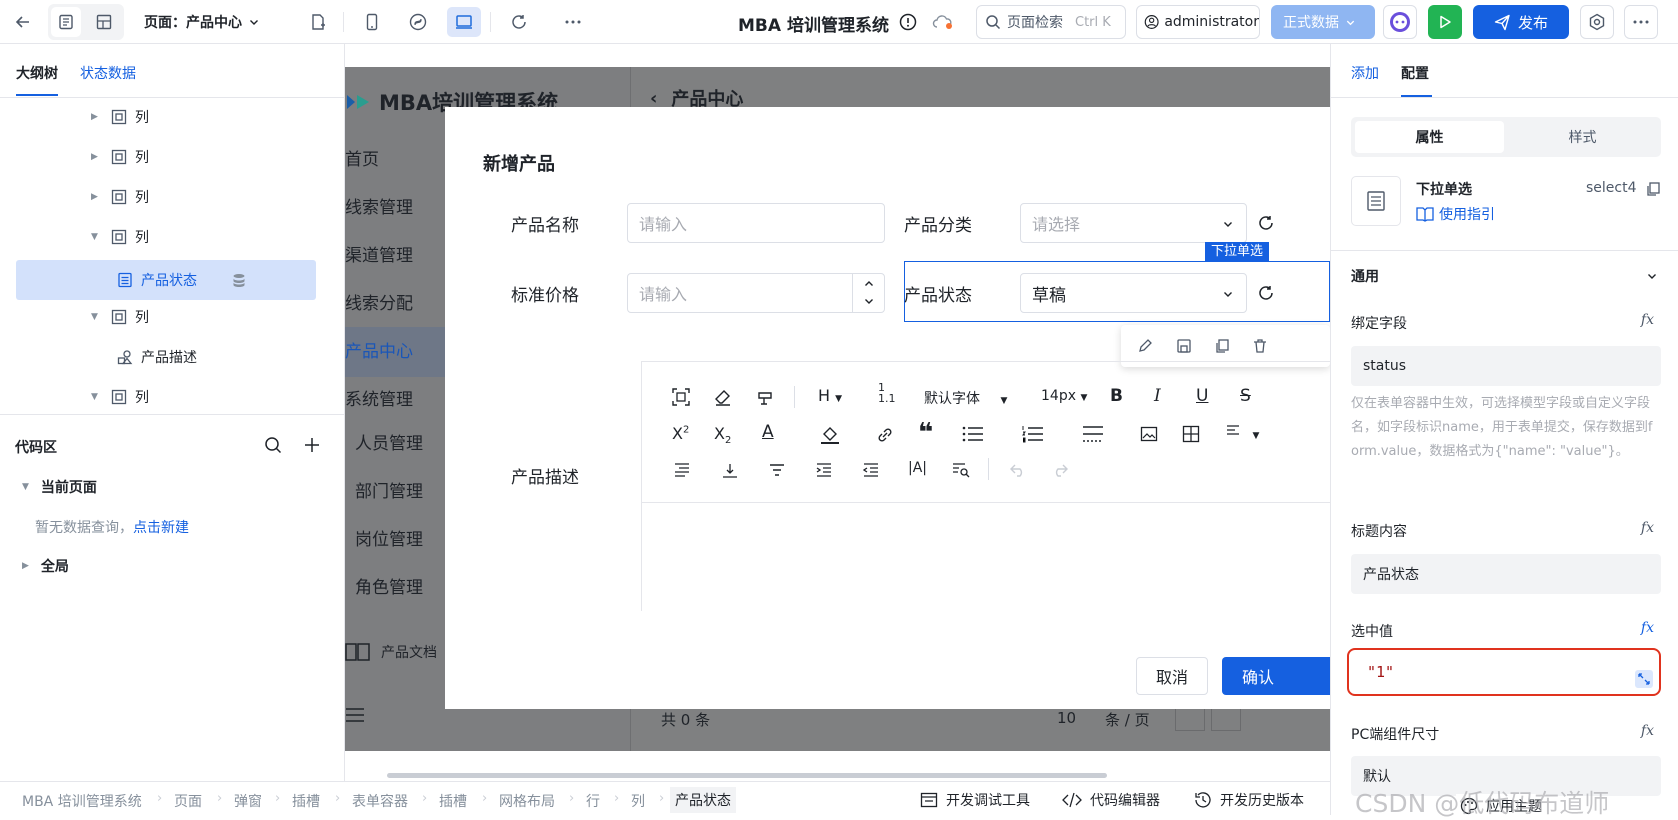 This screenshot has width=1678, height=820. I want to click on bind-field-input: status, so click(1506, 366).